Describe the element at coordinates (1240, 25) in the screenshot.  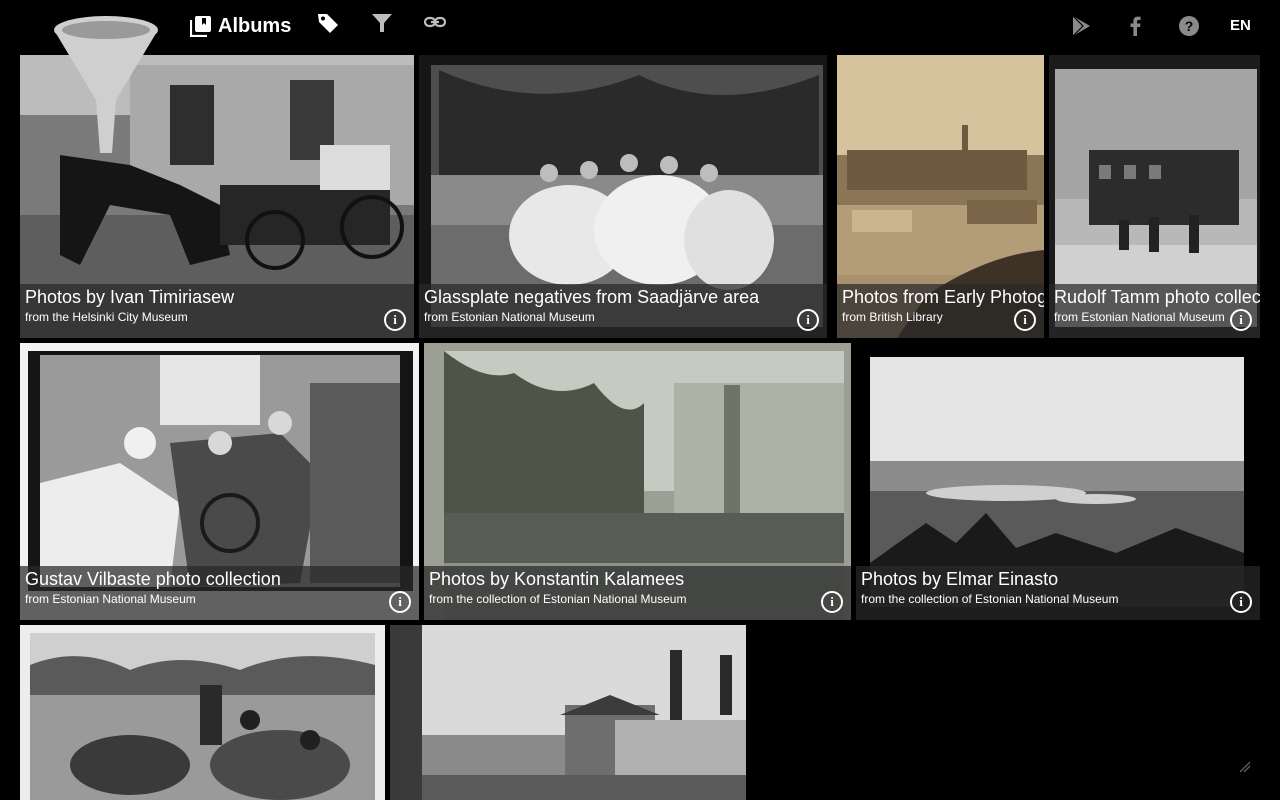
I see `language-selector: EN` at that location.